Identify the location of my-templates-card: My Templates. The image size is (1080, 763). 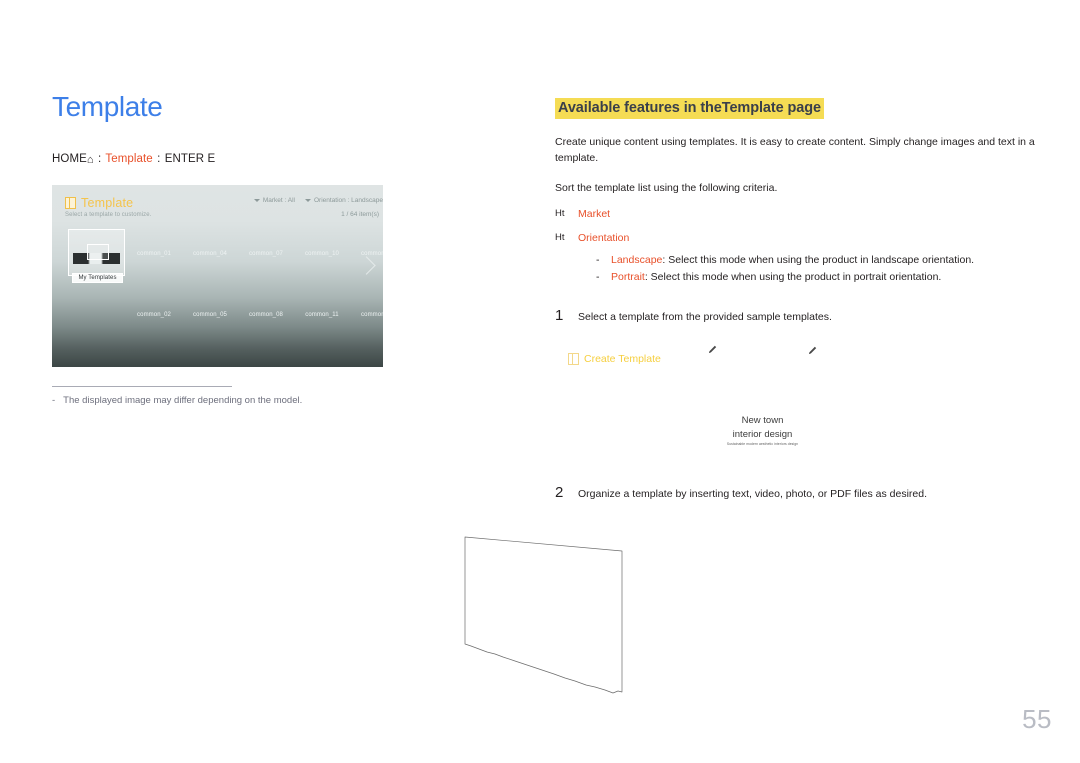
(96, 256).